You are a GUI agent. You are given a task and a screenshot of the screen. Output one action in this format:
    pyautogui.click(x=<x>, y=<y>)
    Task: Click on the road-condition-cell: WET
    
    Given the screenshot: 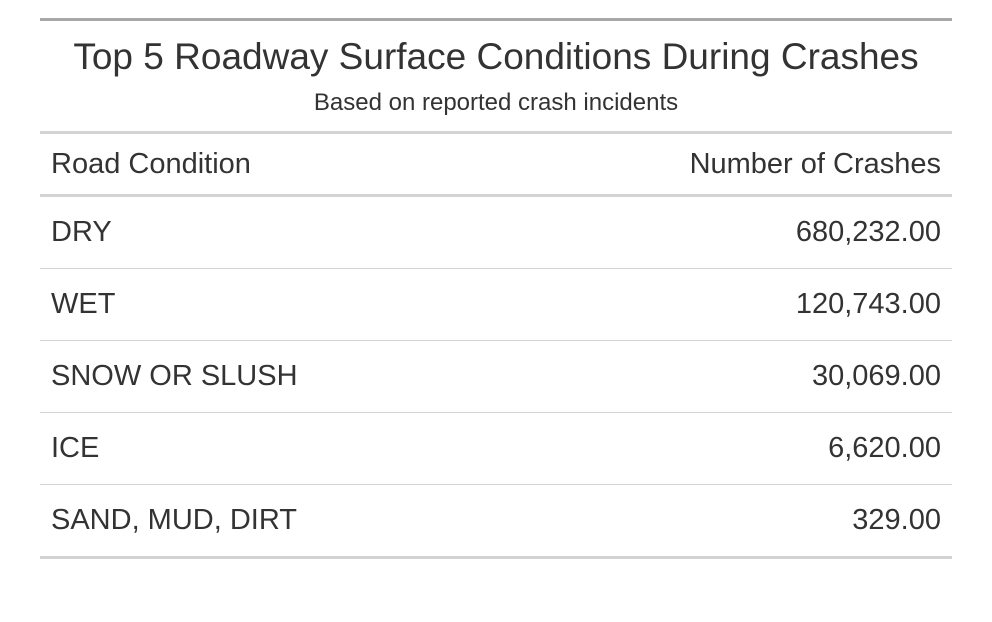 What is the action you would take?
    pyautogui.click(x=83, y=304)
    